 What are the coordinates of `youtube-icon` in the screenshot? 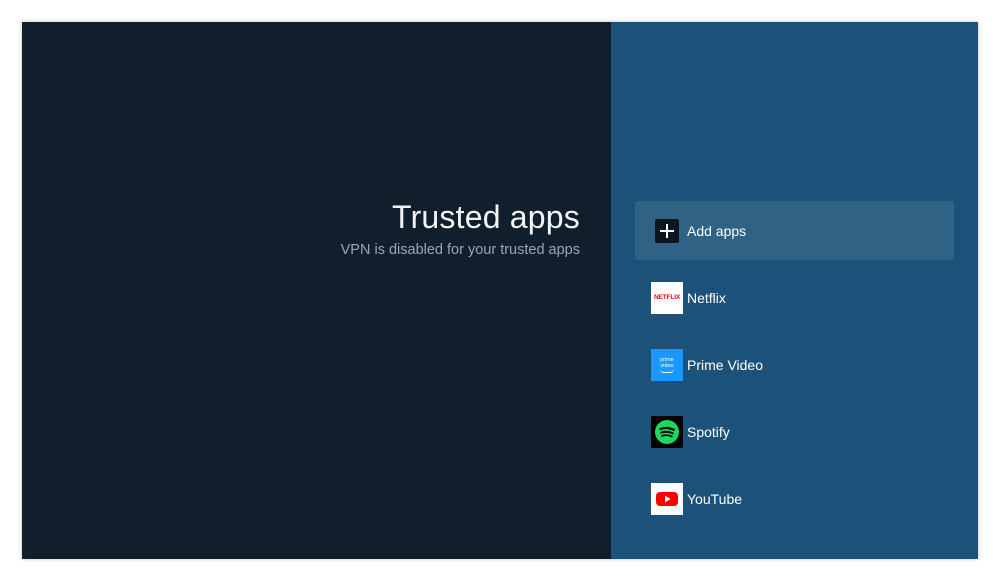 It's located at (667, 498).